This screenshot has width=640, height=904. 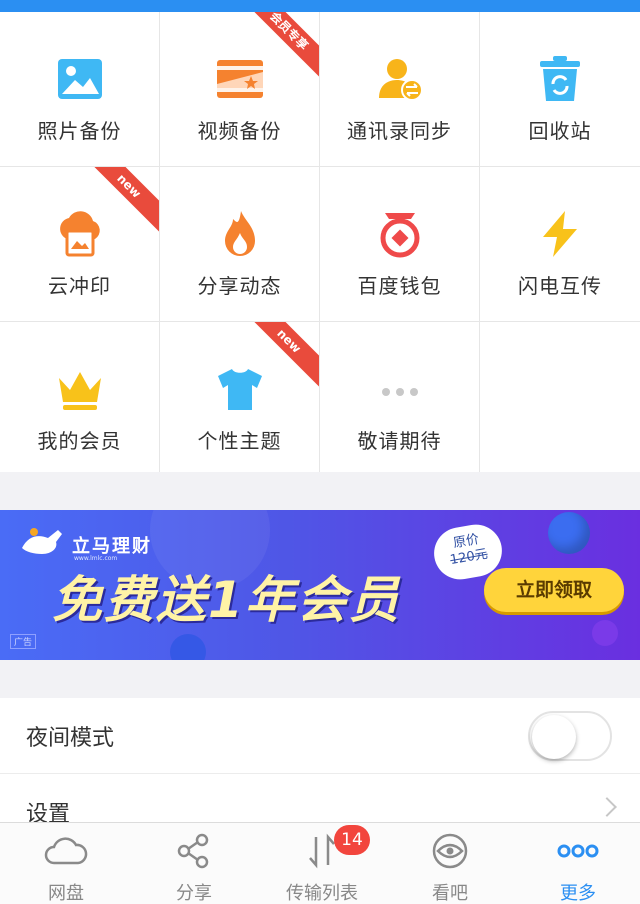 What do you see at coordinates (560, 78) in the screenshot?
I see `recycle-bin-icon` at bounding box center [560, 78].